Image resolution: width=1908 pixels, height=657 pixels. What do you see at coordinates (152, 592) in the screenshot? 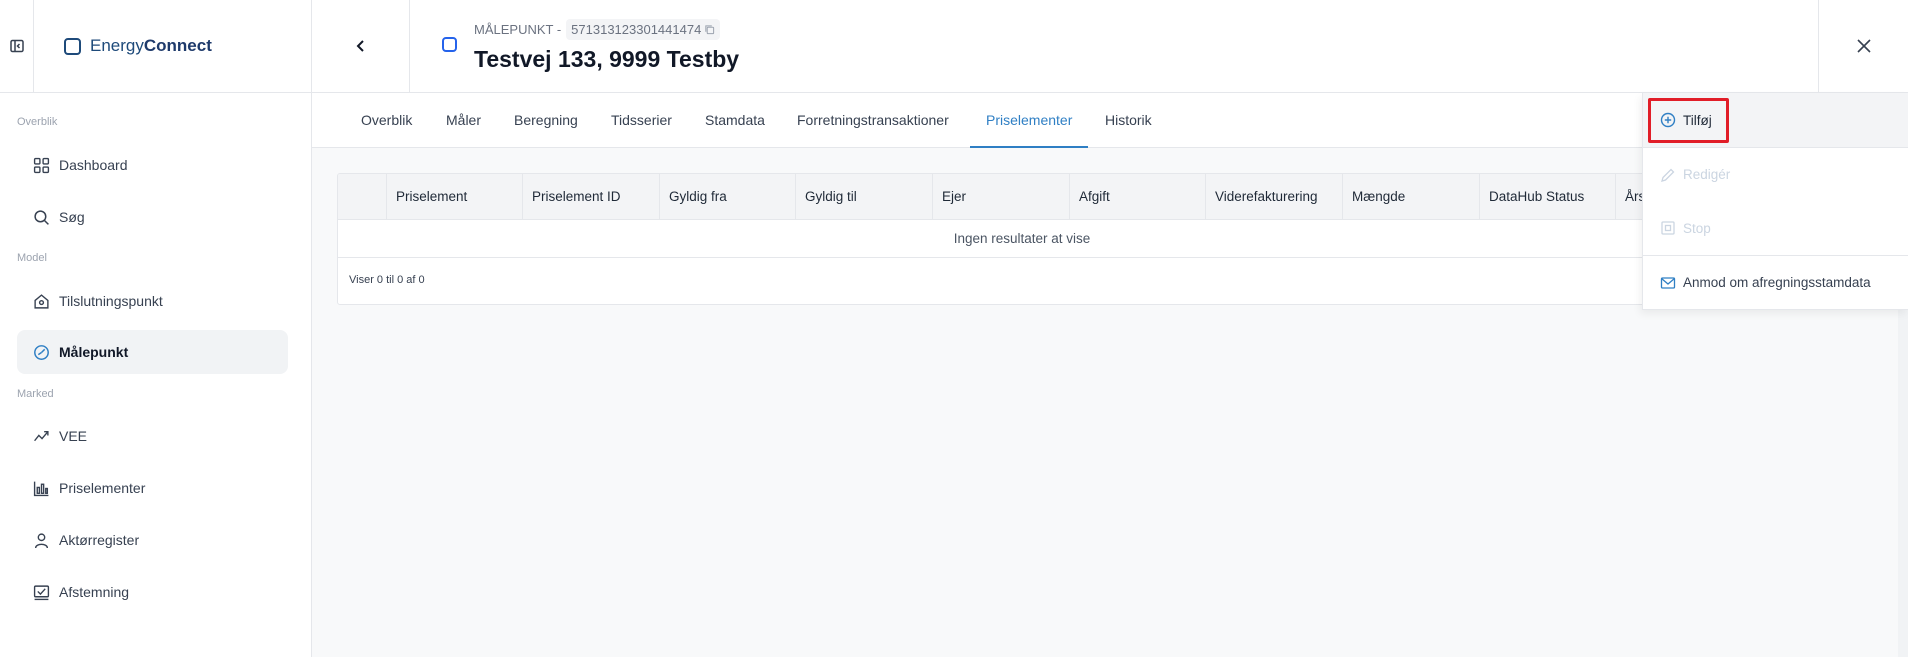
I see `sidebar-item-afstemning: Afstemning` at bounding box center [152, 592].